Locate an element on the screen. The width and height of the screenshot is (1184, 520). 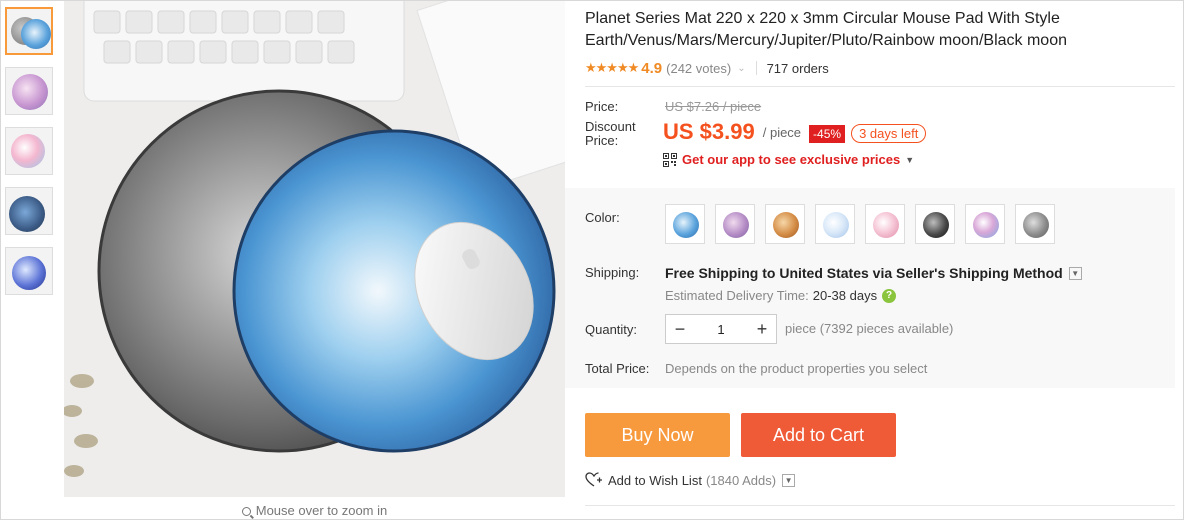
swatch-pluto is located at coordinates (935, 224).